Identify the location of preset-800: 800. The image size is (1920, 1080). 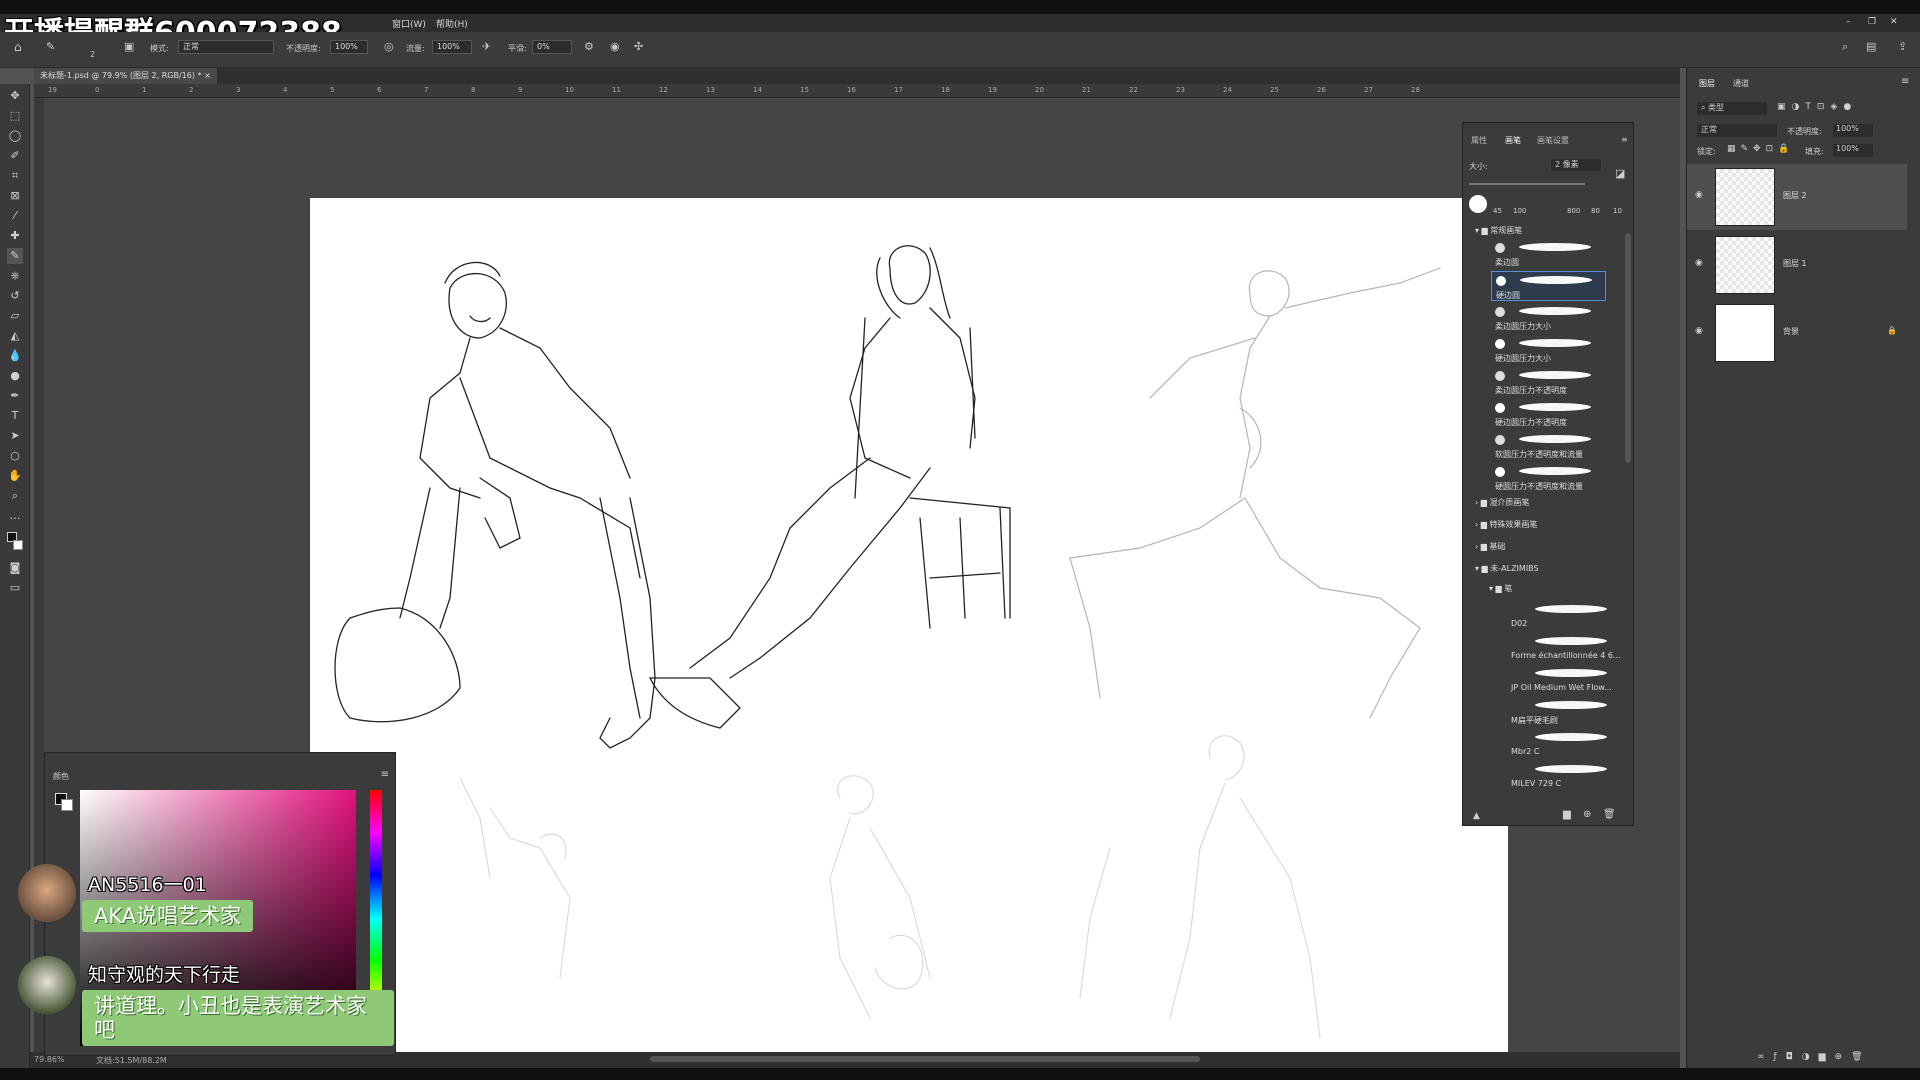
(1573, 211).